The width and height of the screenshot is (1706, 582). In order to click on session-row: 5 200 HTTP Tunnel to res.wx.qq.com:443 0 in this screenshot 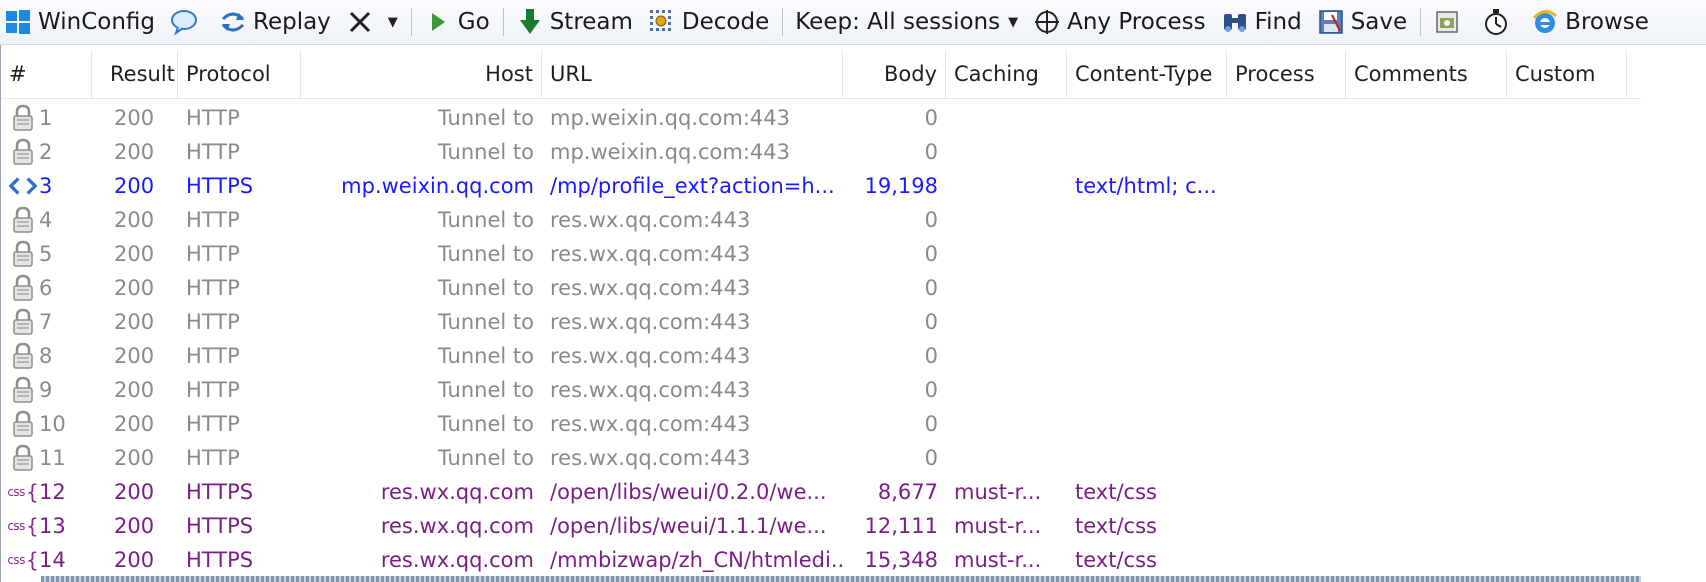, I will do `click(821, 254)`.